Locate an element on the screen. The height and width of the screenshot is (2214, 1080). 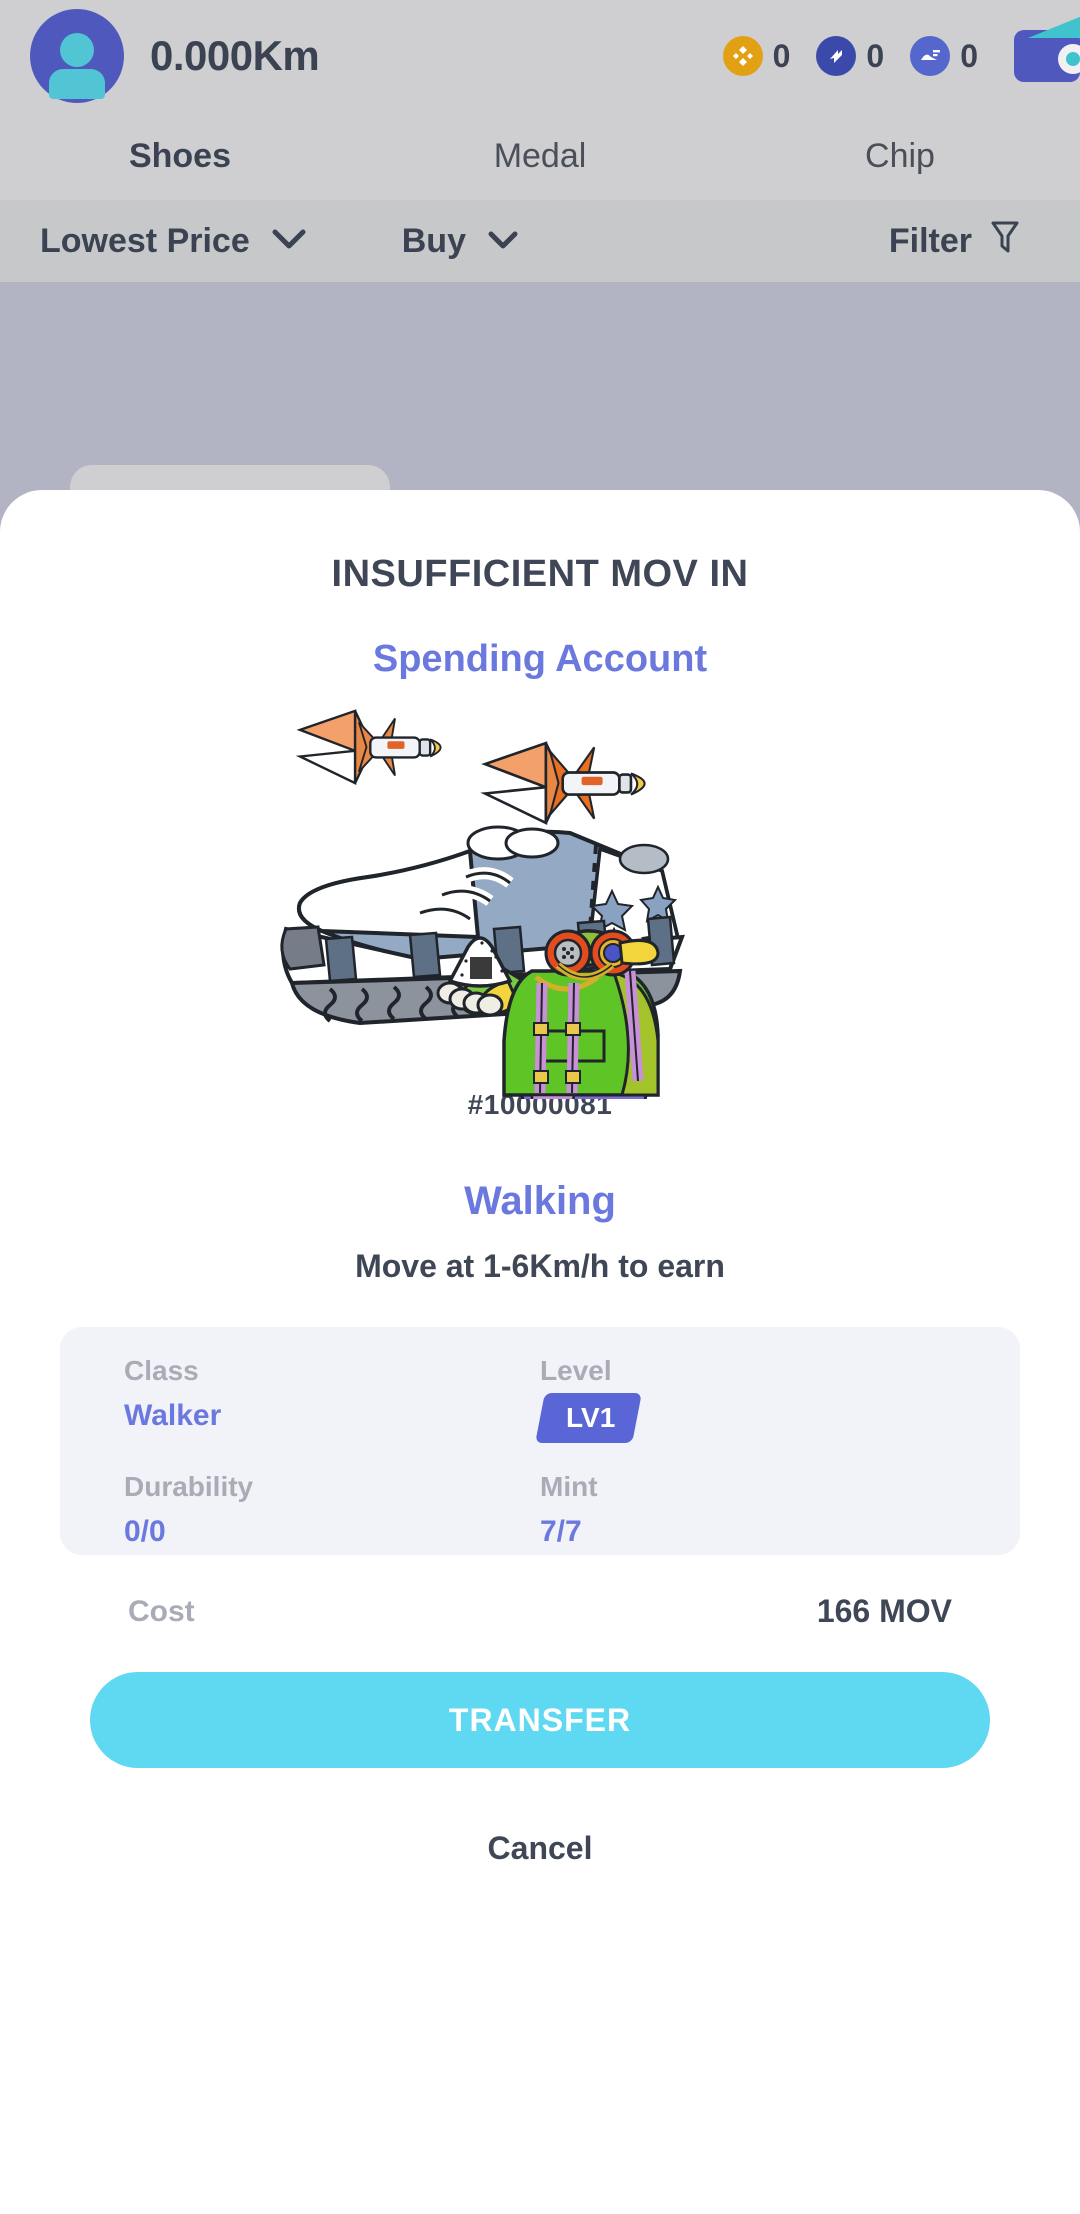
stat-mint-value: 7/7 is located at coordinates (561, 1531).